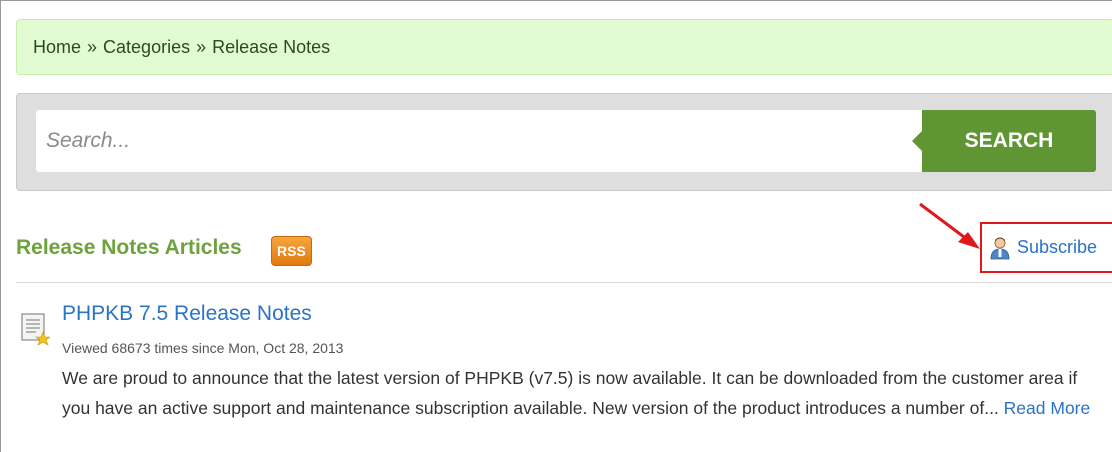 This screenshot has height=452, width=1112. Describe the element at coordinates (35, 329) in the screenshot. I see `article-document-star-icon` at that location.